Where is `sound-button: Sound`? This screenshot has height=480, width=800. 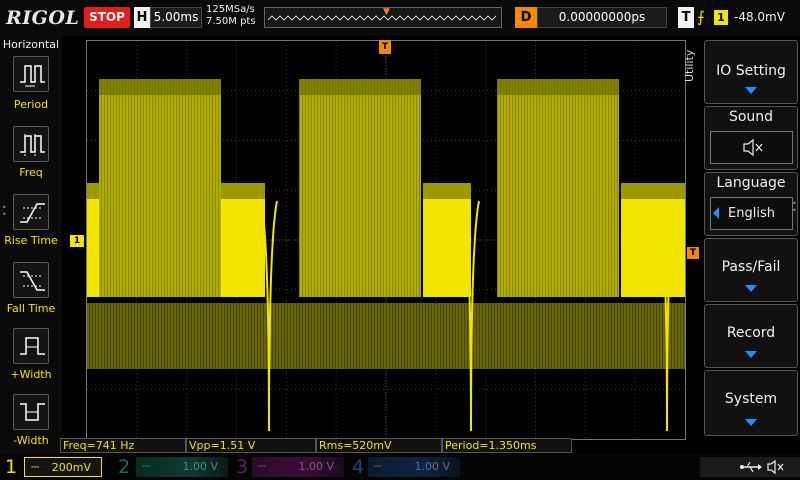
sound-button: Sound is located at coordinates (751, 138).